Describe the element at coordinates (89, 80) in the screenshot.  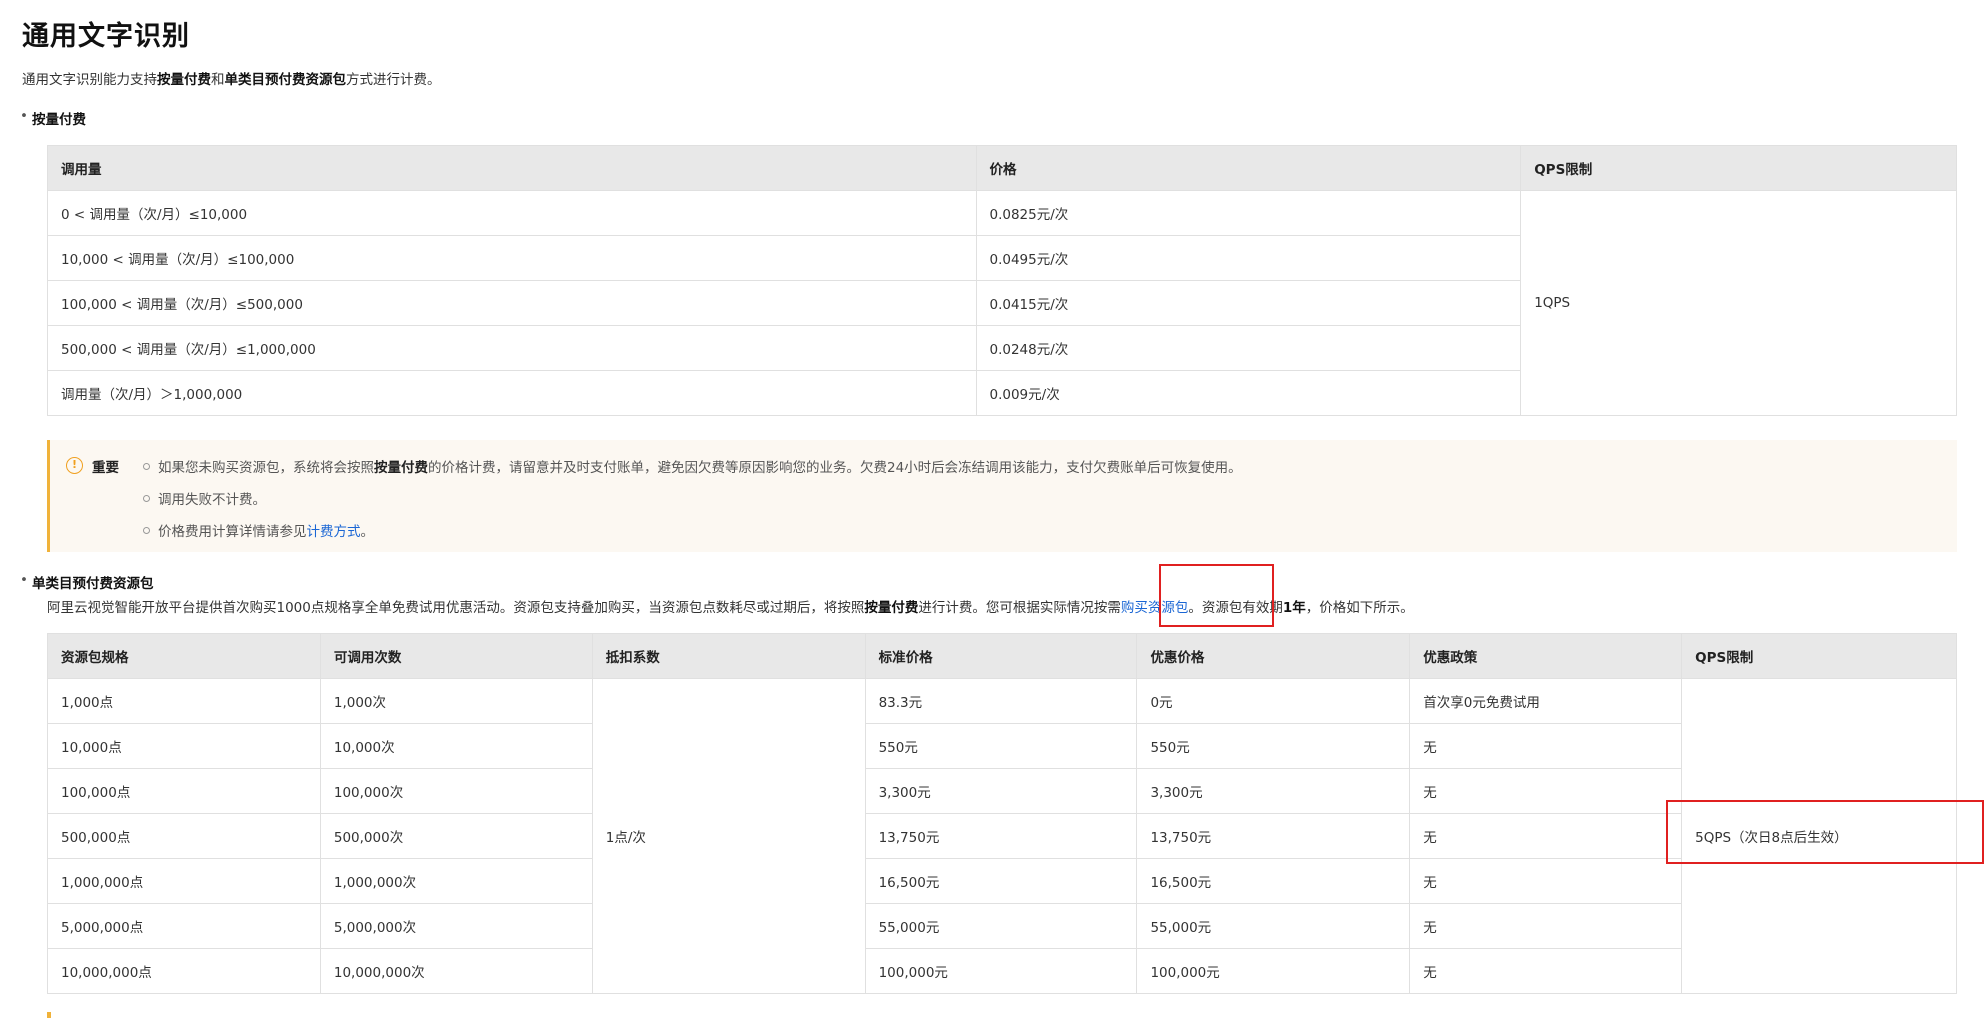
I see `intro-text: 通用文字识别能力支持` at that location.